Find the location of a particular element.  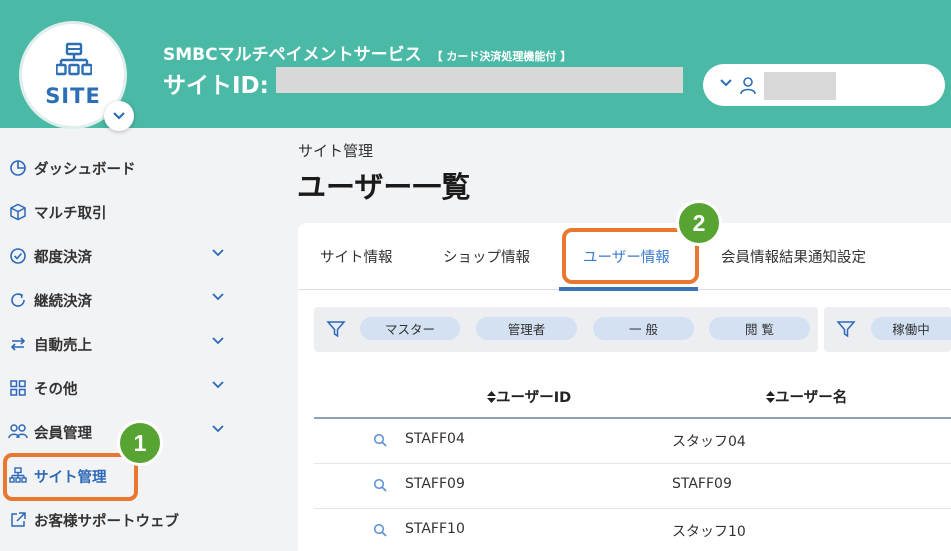

user-icon is located at coordinates (748, 86).